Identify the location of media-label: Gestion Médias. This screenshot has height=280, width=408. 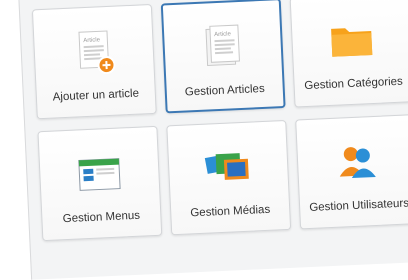
(230, 211).